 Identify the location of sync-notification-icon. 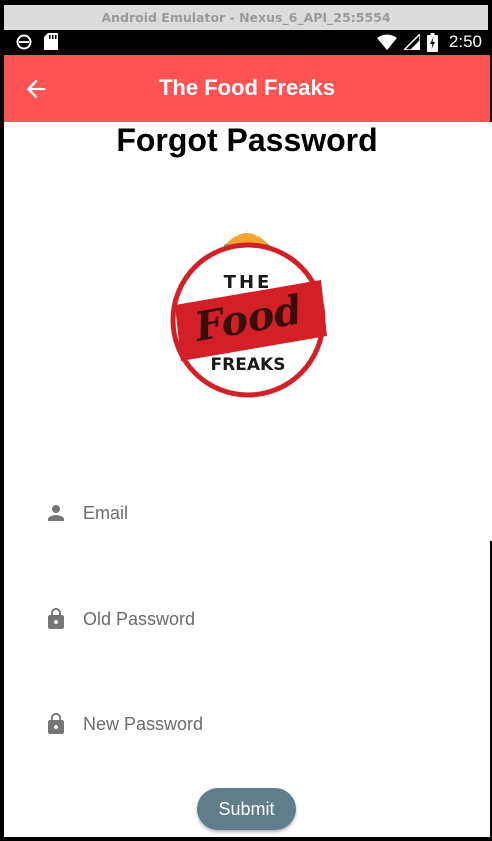
(24, 41).